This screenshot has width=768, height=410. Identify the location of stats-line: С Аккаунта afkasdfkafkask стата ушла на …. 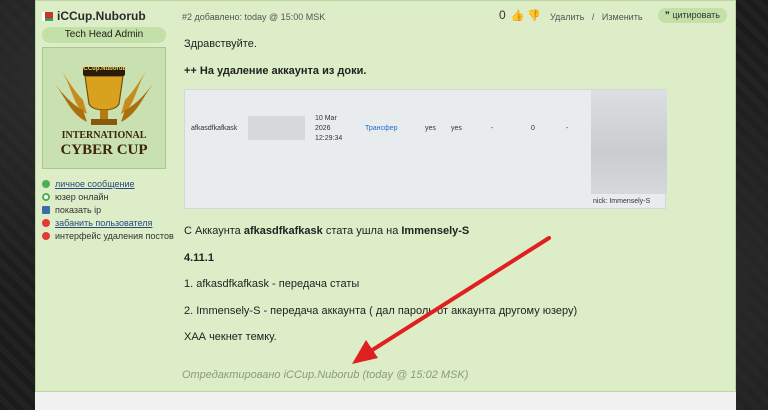
(326, 231).